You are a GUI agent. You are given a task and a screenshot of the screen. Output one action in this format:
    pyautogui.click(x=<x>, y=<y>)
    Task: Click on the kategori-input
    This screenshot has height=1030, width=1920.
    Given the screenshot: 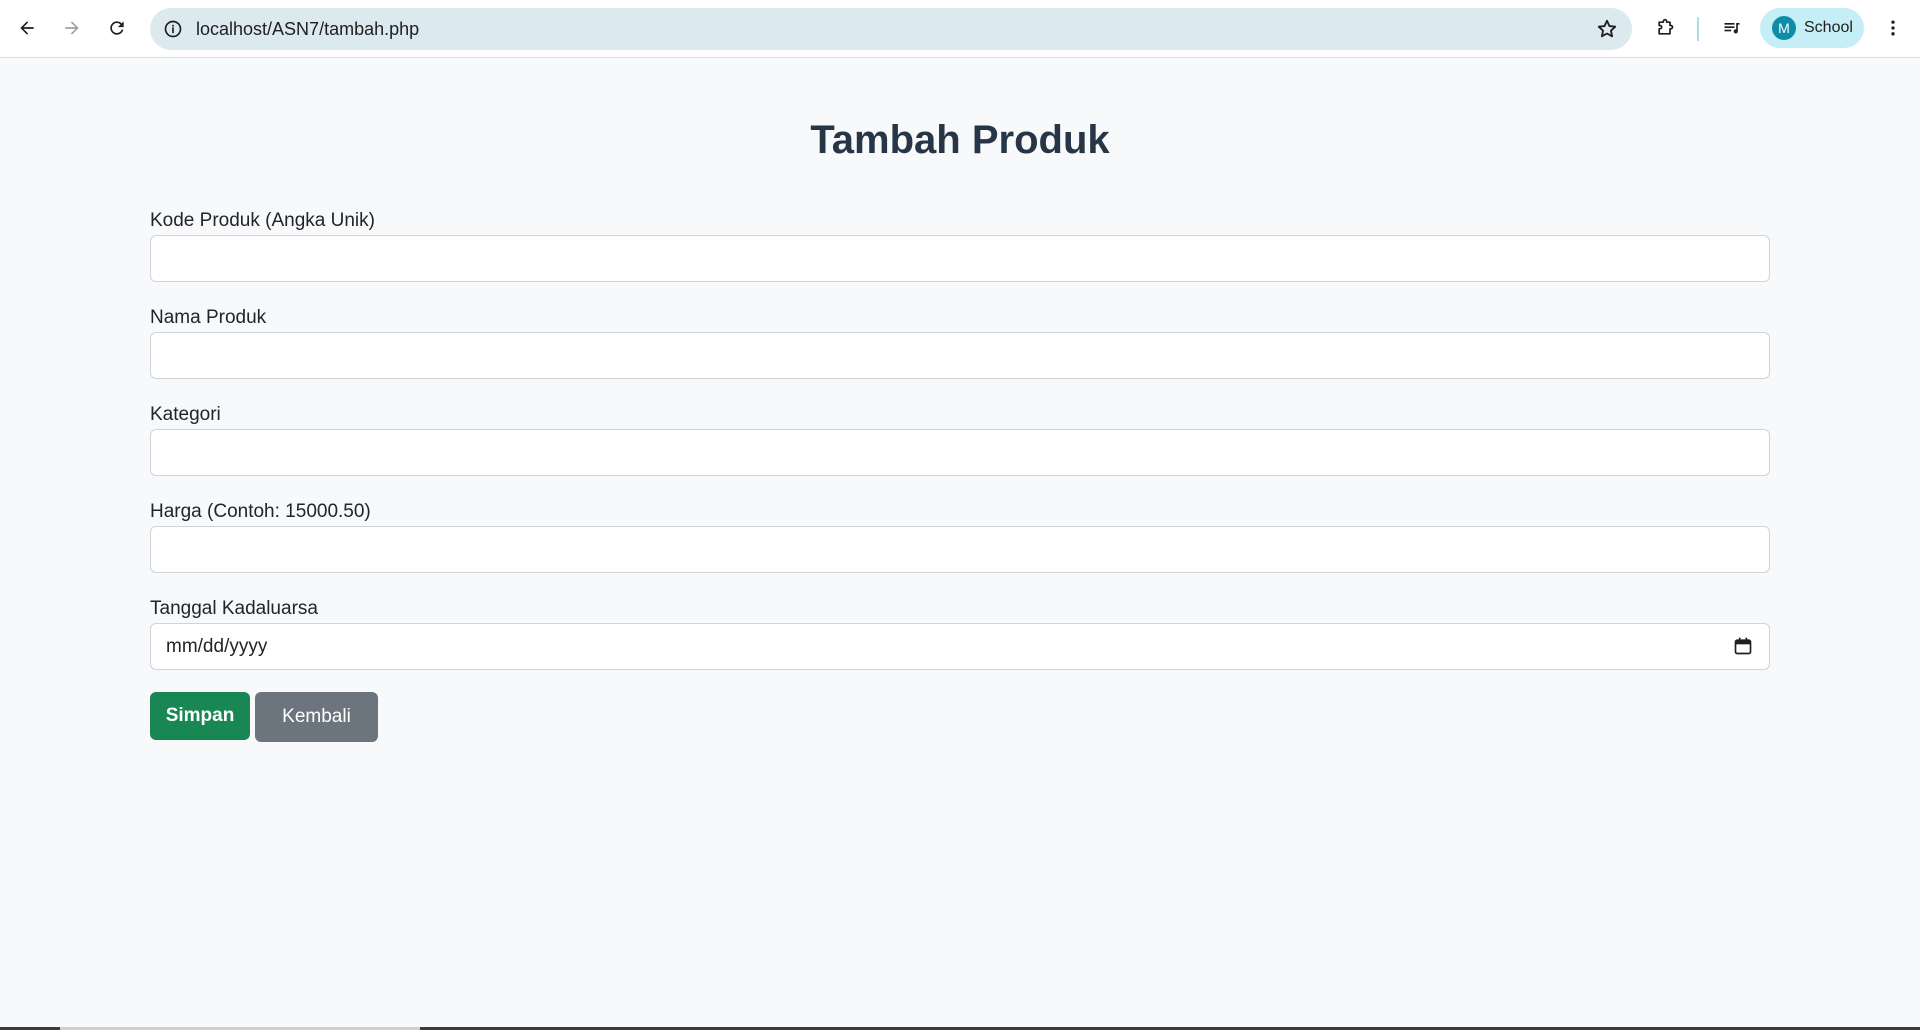 What is the action you would take?
    pyautogui.click(x=960, y=452)
    